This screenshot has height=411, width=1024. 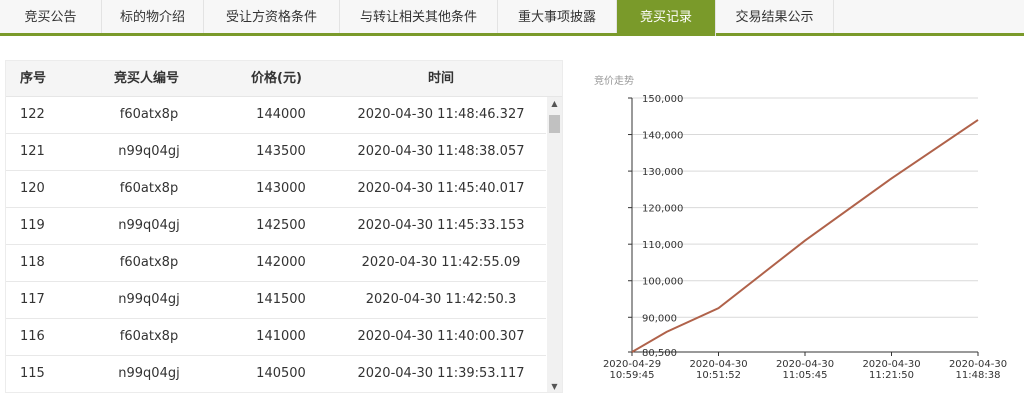 I want to click on header-bidder: 竞买人编号, so click(x=147, y=78).